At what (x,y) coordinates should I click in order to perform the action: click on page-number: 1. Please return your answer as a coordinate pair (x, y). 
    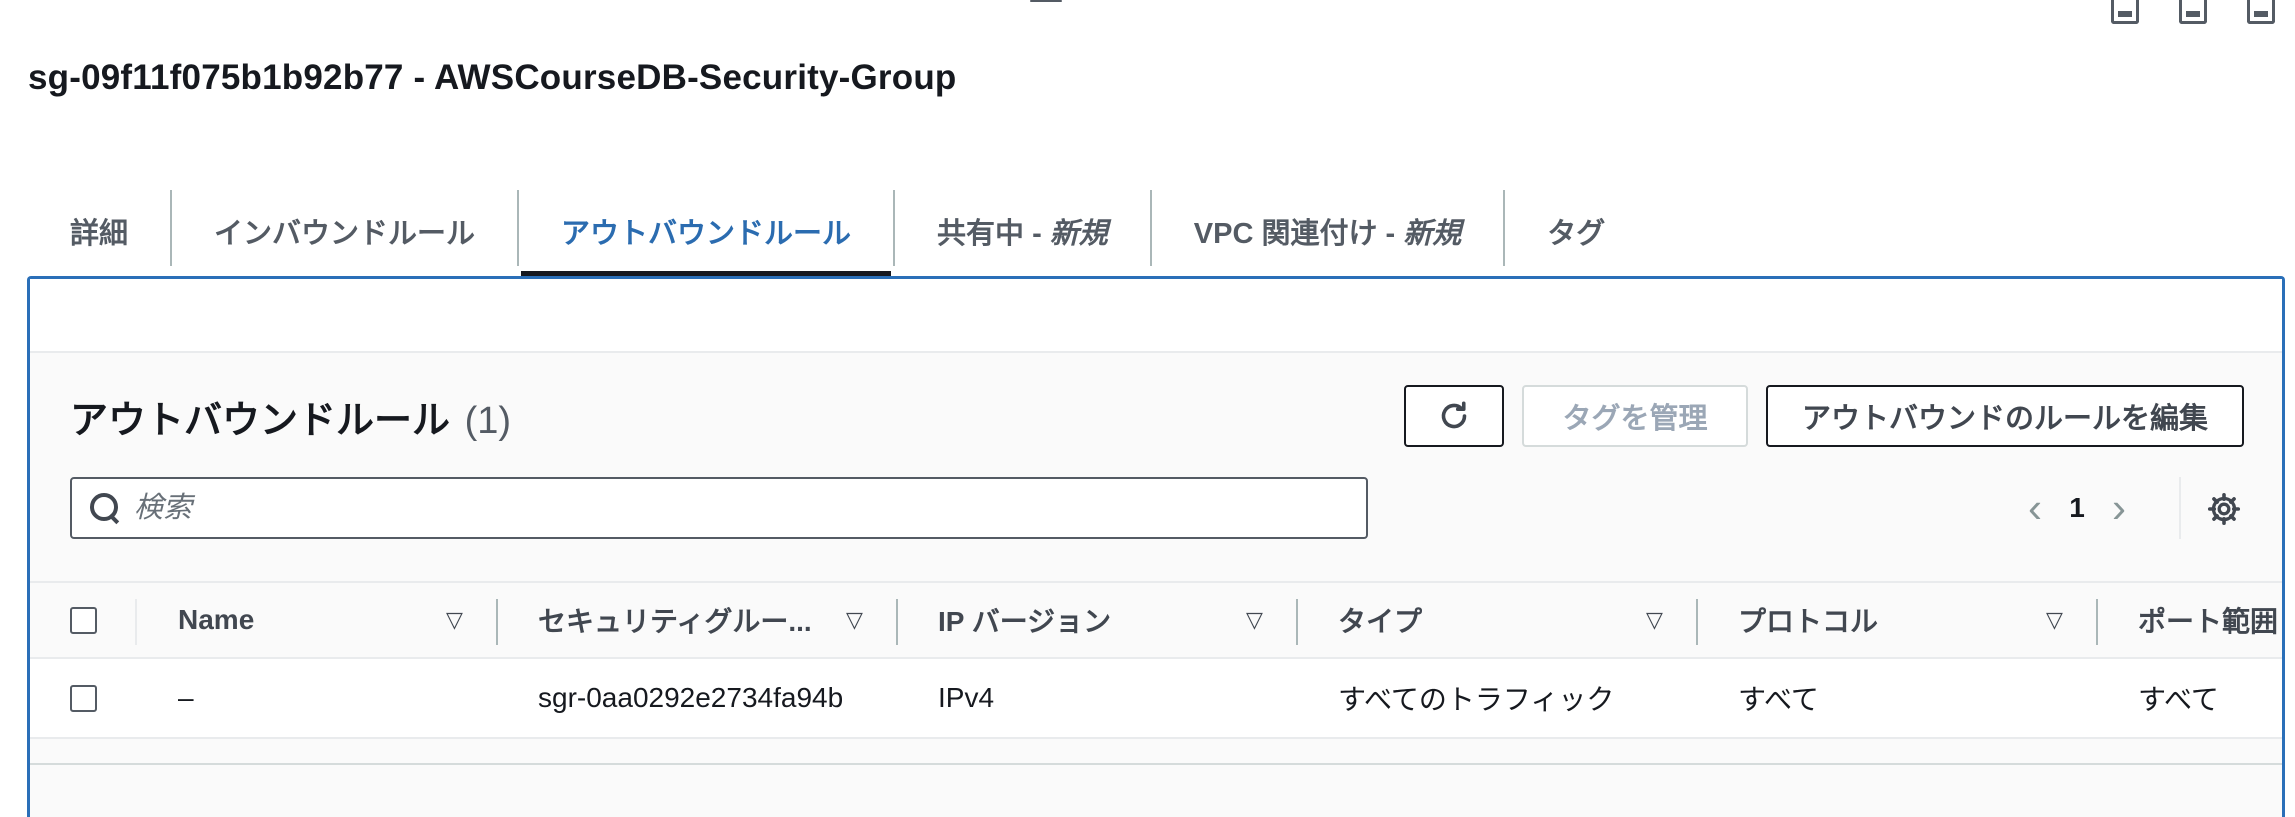
    Looking at the image, I should click on (2077, 508).